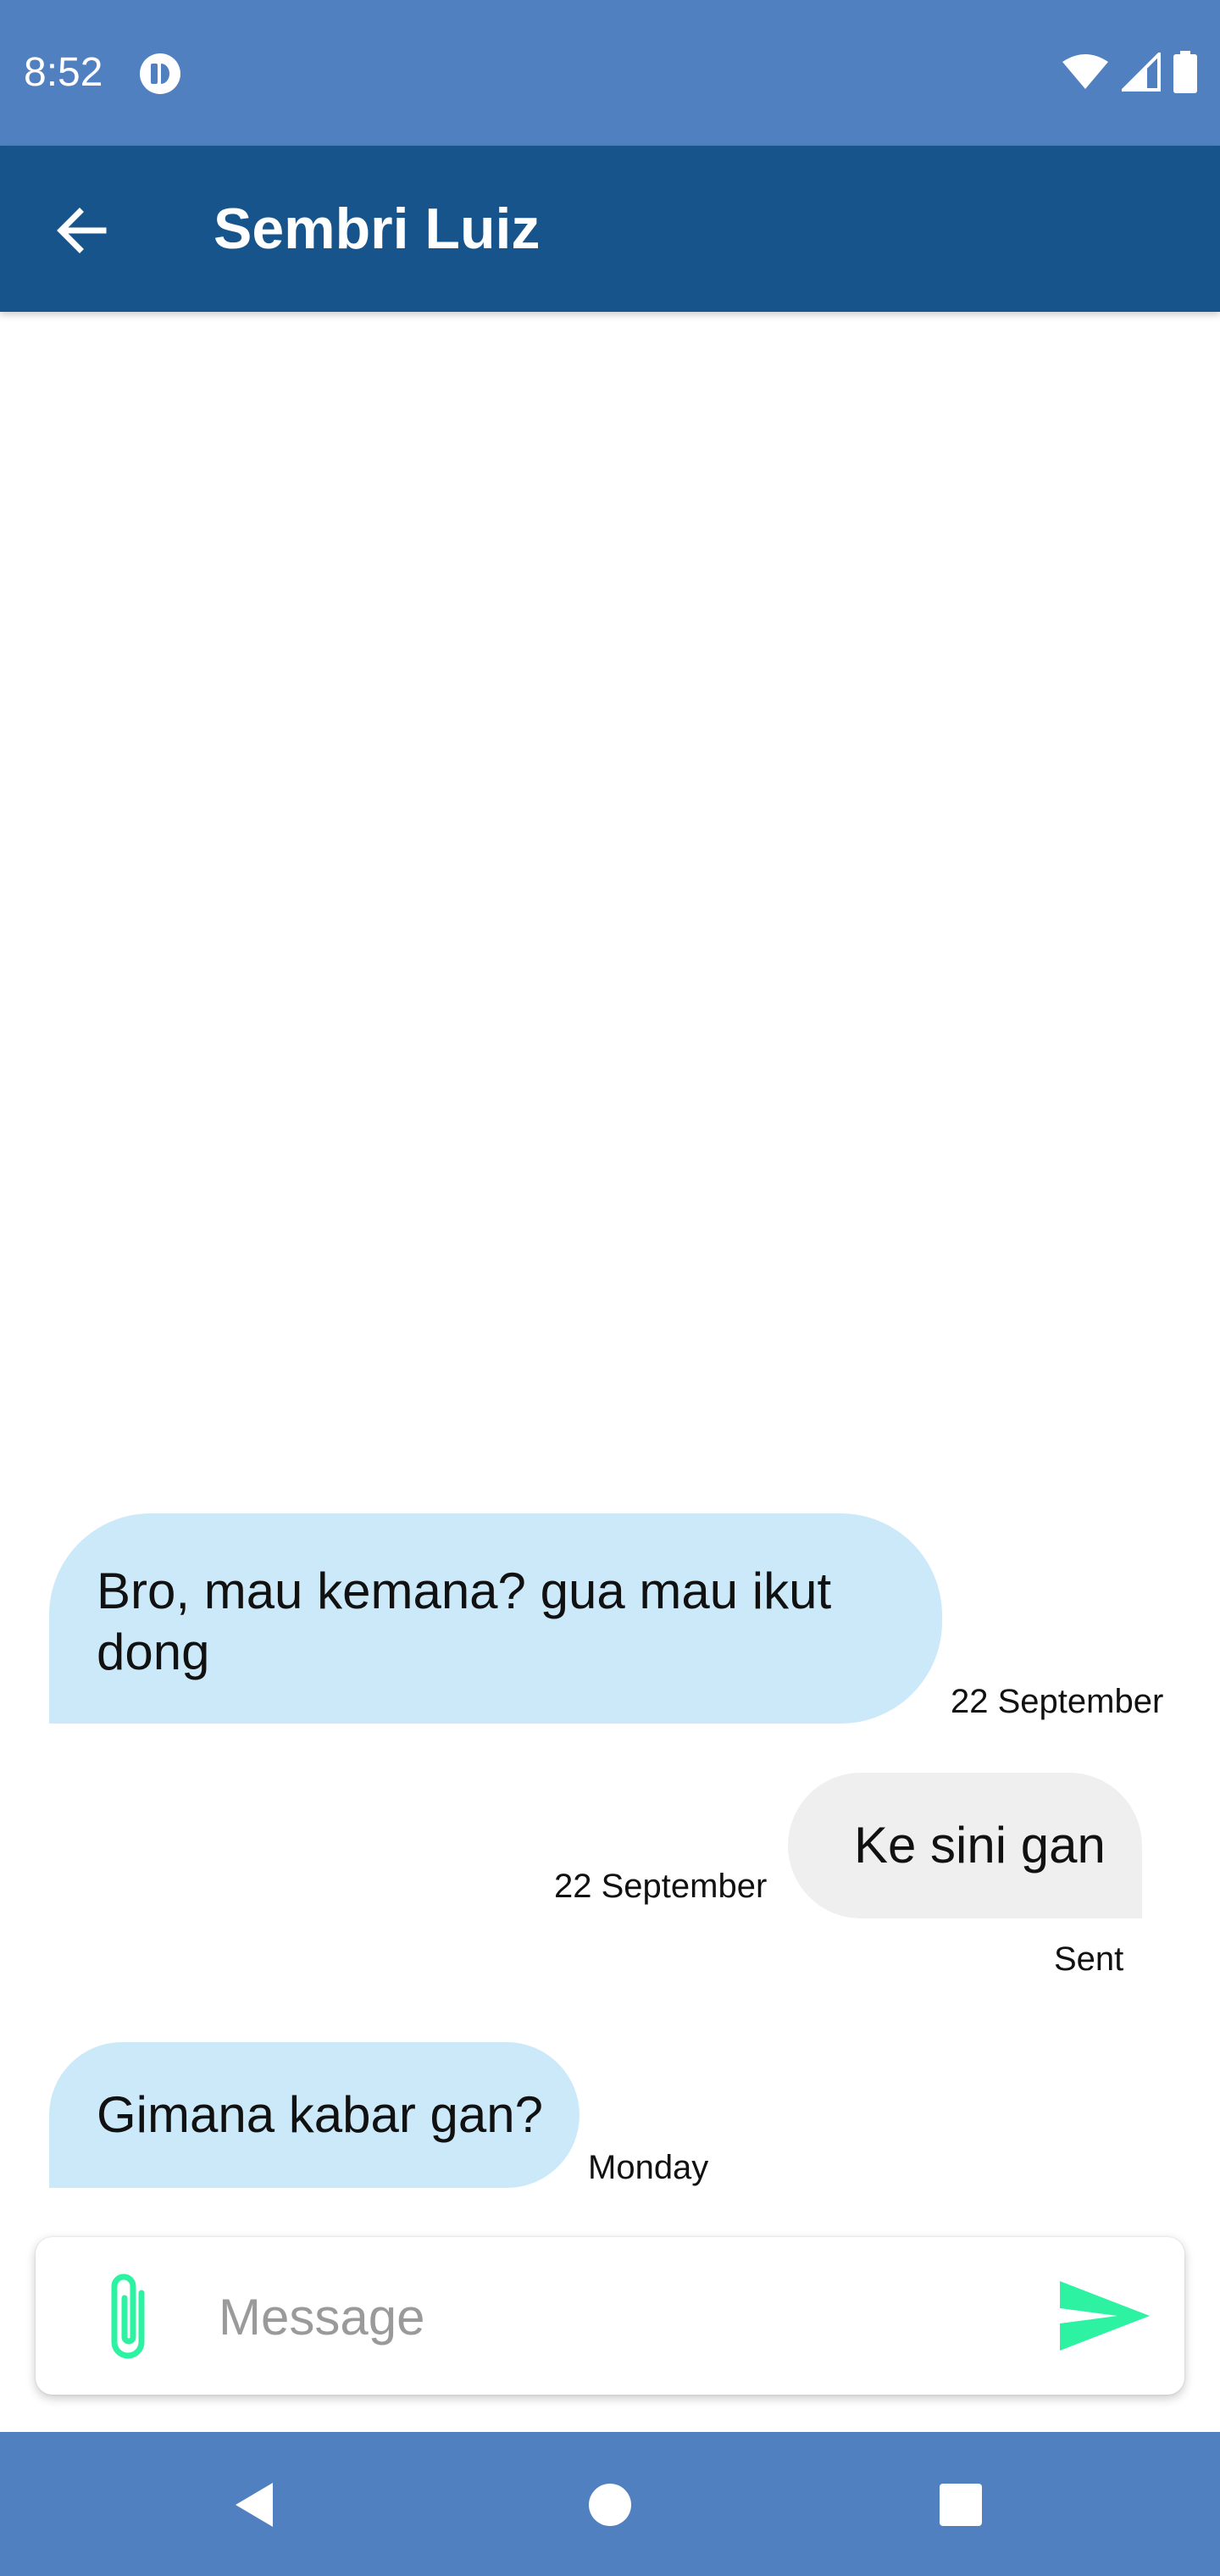 The height and width of the screenshot is (2576, 1220). I want to click on send-icon, so click(1105, 2316).